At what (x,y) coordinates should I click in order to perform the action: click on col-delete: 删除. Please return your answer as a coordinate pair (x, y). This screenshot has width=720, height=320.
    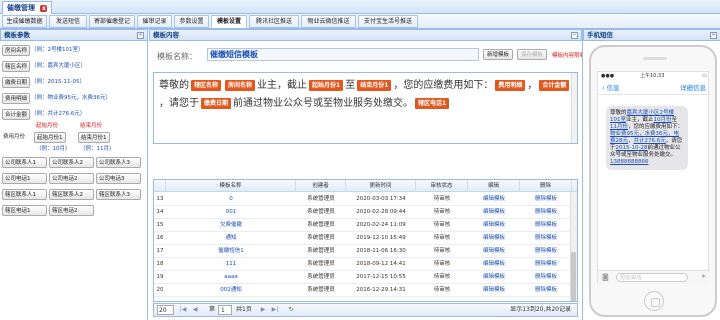
    Looking at the image, I should click on (546, 186).